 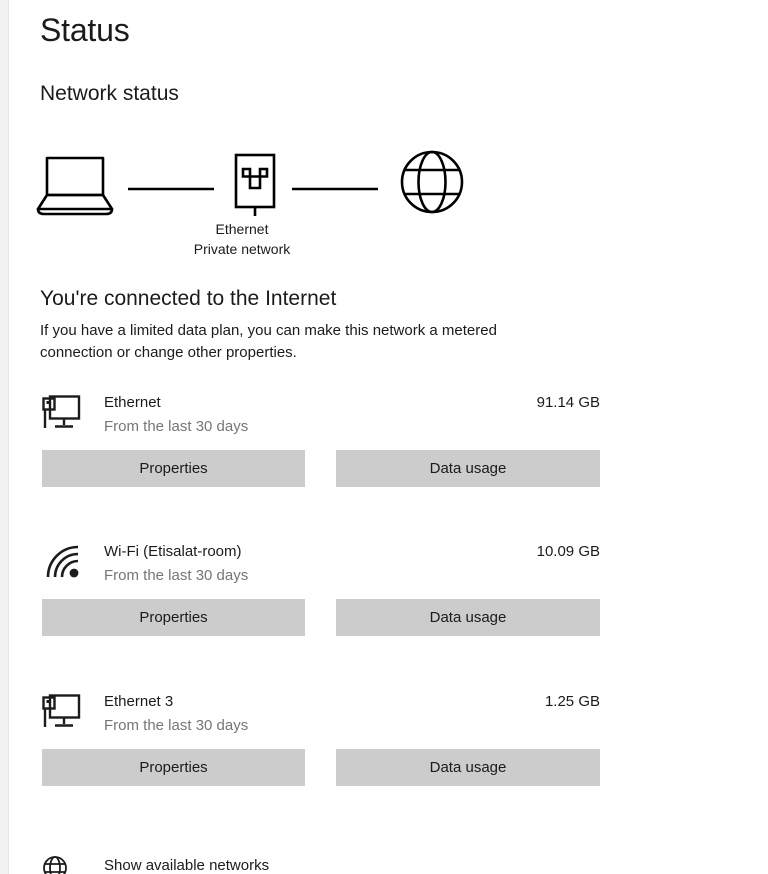 What do you see at coordinates (255, 184) in the screenshot?
I see `ethernet-port-icon` at bounding box center [255, 184].